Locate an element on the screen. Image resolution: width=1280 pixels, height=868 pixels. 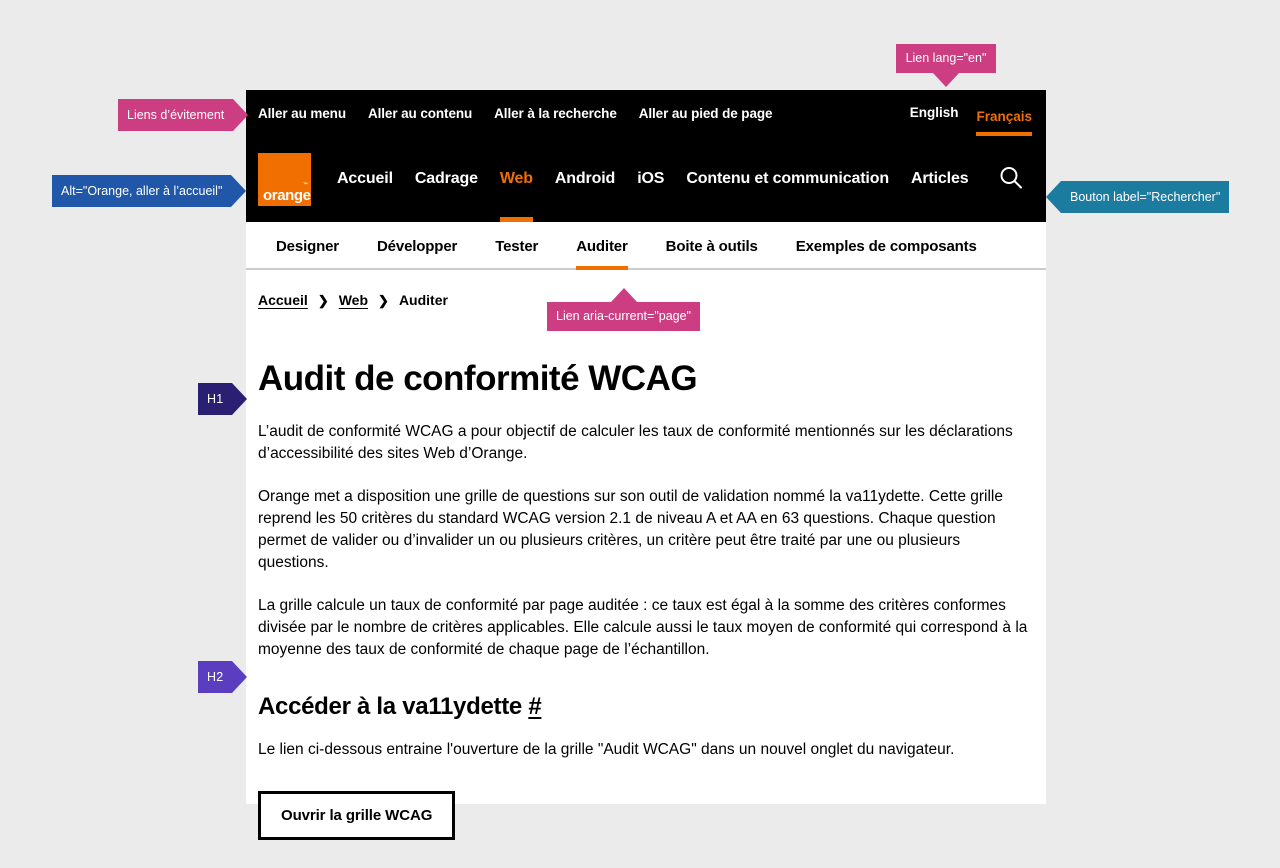
language-link-english: English is located at coordinates (934, 120).